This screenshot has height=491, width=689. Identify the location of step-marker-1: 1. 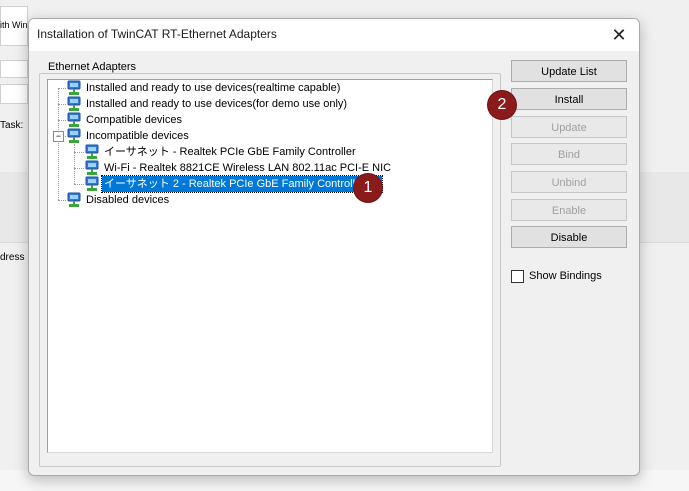
(368, 188).